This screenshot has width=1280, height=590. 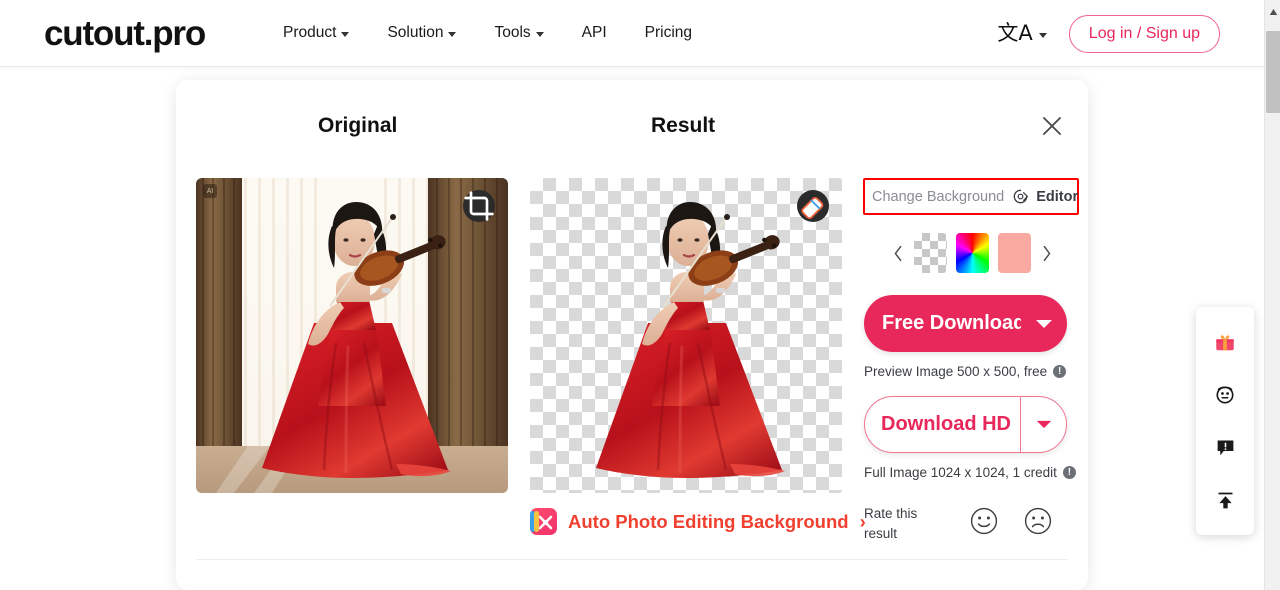 I want to click on swatch-prev-button, so click(x=898, y=253).